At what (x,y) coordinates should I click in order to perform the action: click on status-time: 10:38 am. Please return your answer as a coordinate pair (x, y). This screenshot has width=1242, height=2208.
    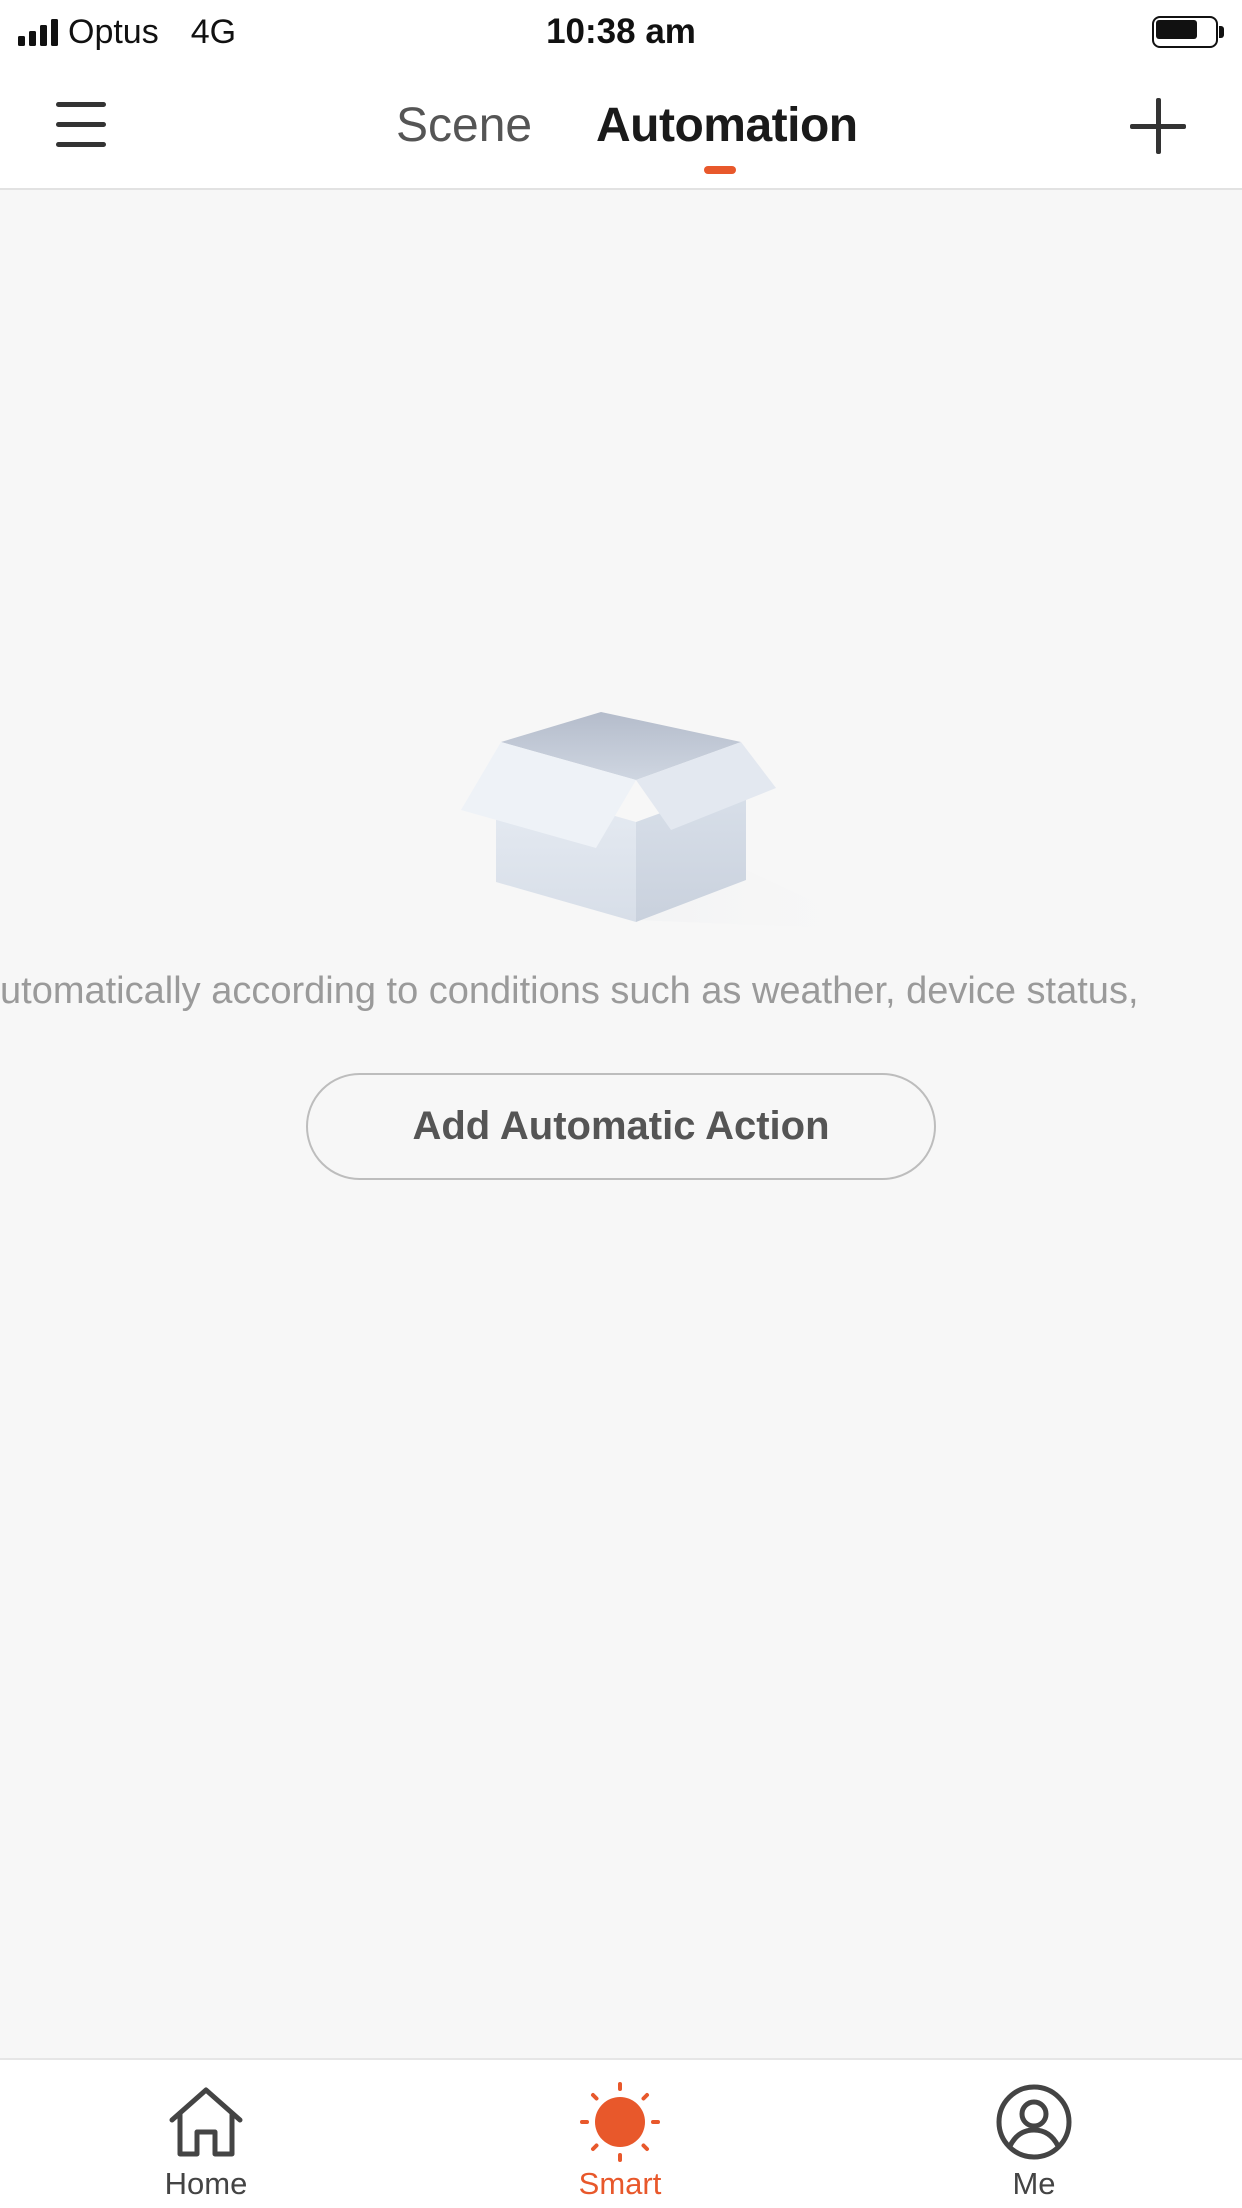
    Looking at the image, I should click on (621, 31).